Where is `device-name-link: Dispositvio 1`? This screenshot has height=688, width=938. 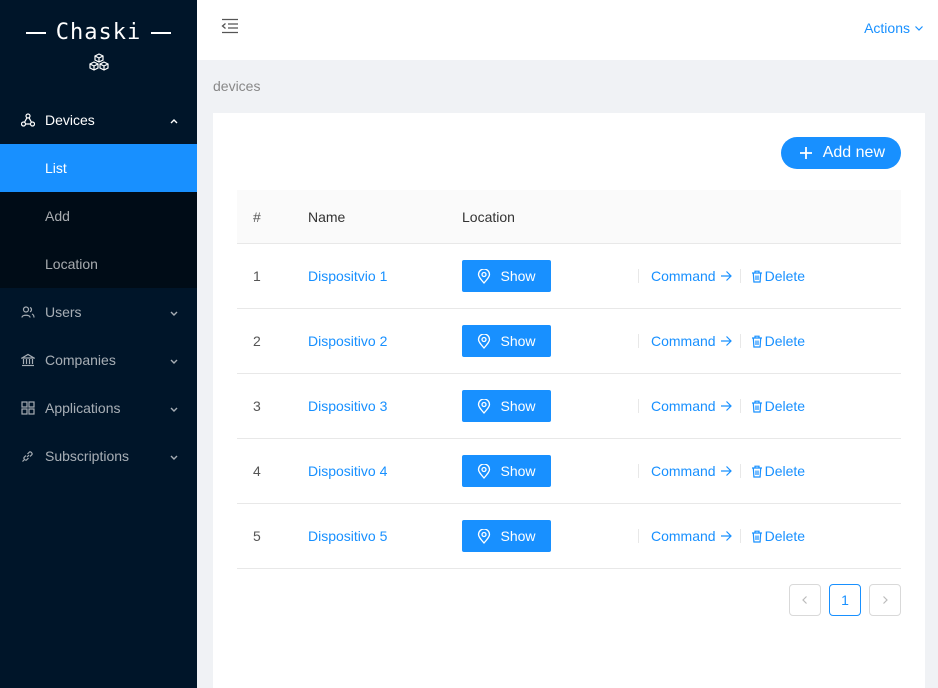
device-name-link: Dispositvio 1 is located at coordinates (347, 276).